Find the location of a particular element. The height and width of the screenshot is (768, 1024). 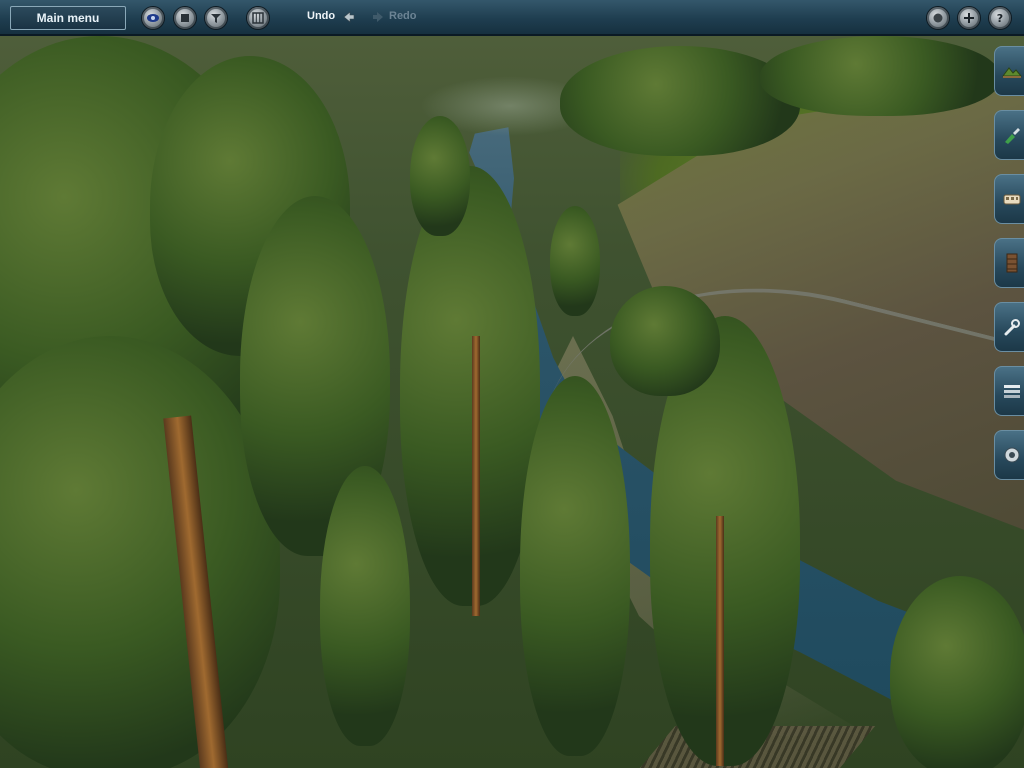

main-menu-button: Main menu is located at coordinates (68, 18).